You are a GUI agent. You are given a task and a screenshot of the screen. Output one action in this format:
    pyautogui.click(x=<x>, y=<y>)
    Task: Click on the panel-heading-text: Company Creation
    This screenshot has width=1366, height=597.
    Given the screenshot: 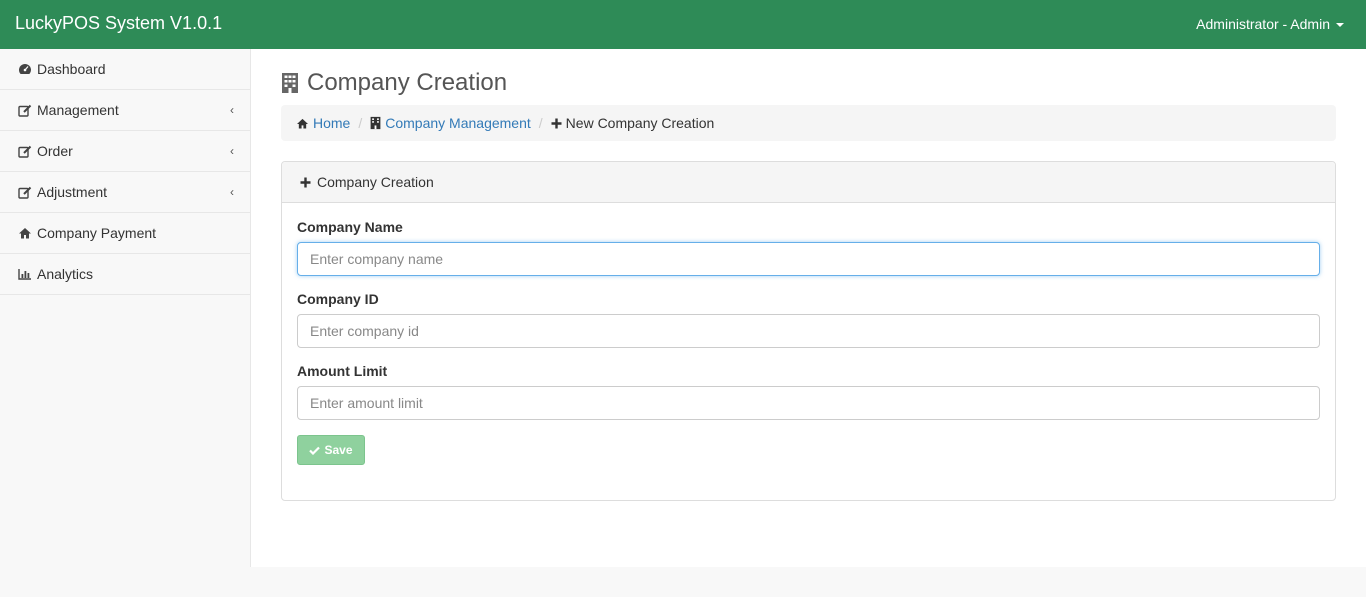 What is the action you would take?
    pyautogui.click(x=375, y=182)
    